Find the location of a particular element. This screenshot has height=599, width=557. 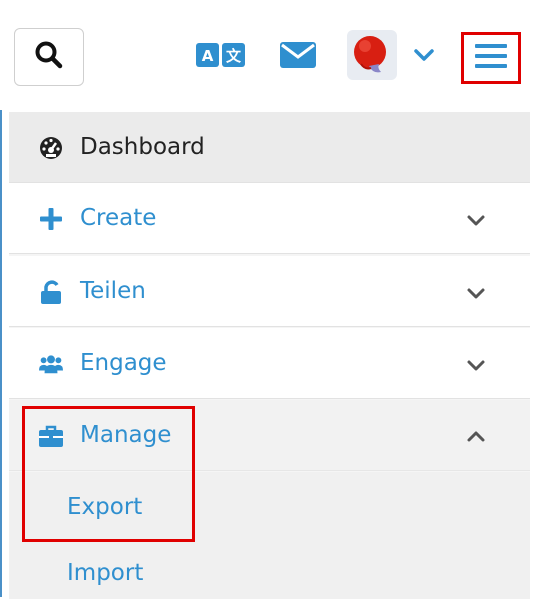

unlock-icon is located at coordinates (51, 292).